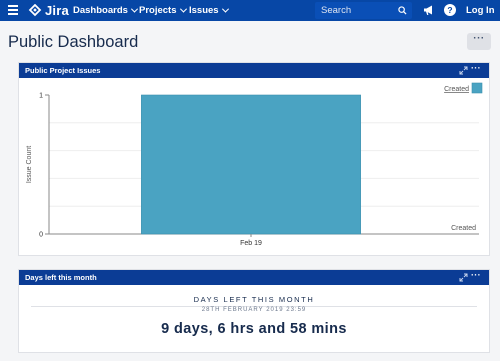 The height and width of the screenshot is (361, 500). Describe the element at coordinates (254, 299) in the screenshot. I see `days-left-heading: DAYS LEFT THIS MONTH` at that location.